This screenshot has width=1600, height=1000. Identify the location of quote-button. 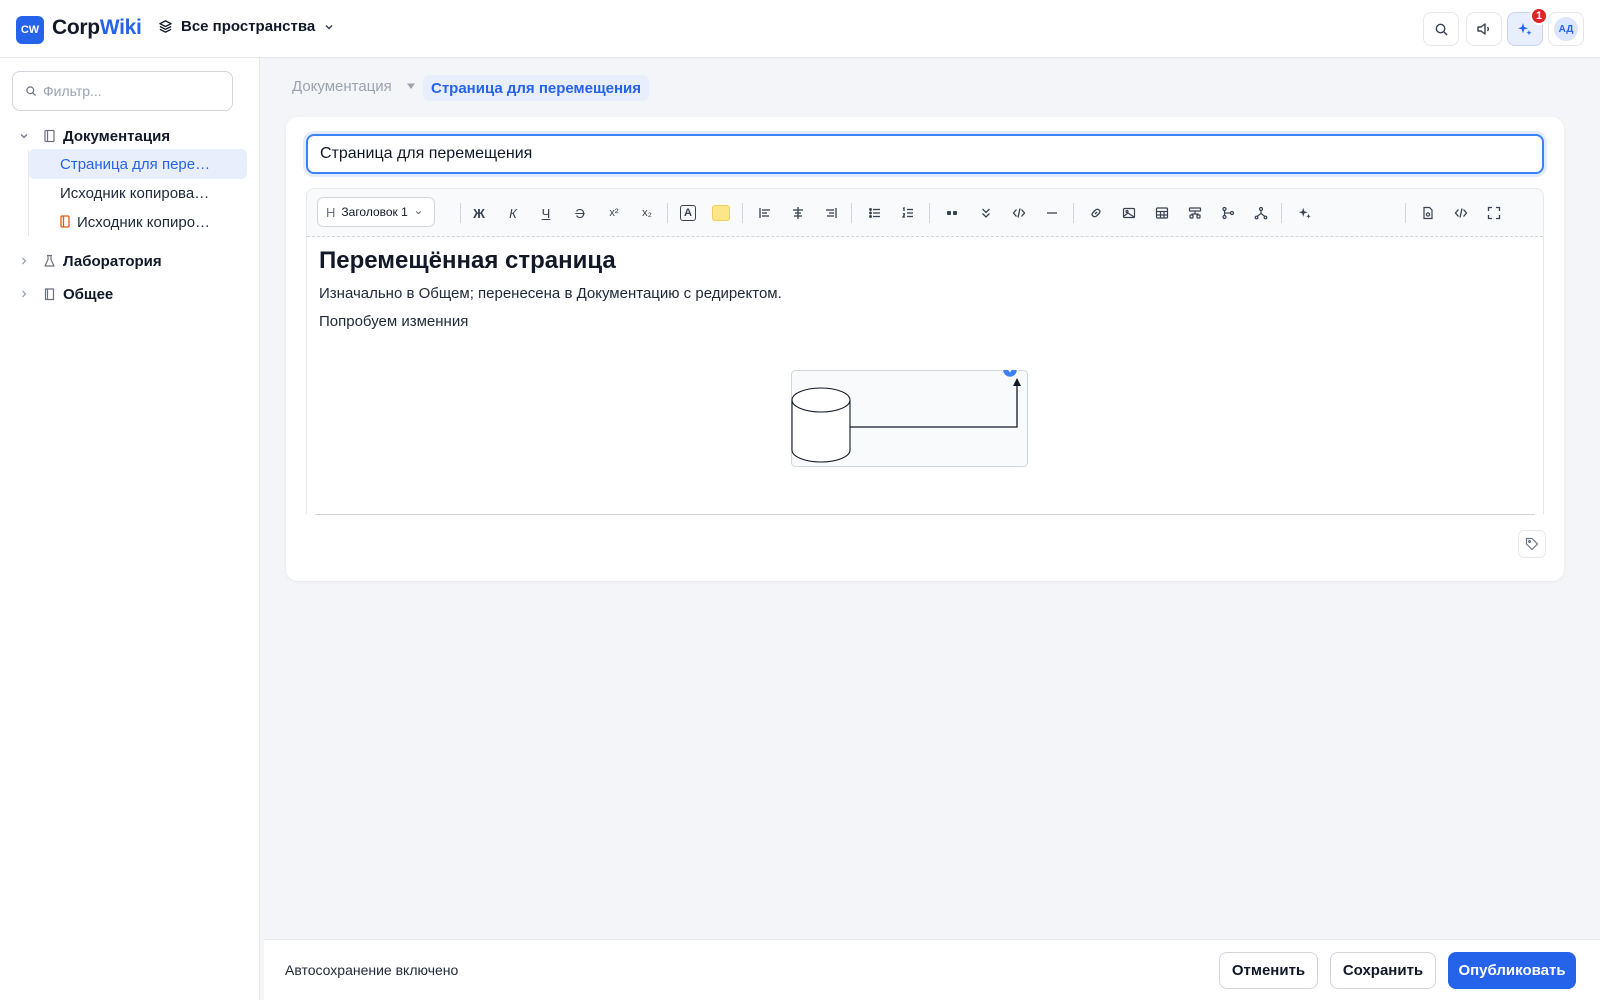
(952, 213).